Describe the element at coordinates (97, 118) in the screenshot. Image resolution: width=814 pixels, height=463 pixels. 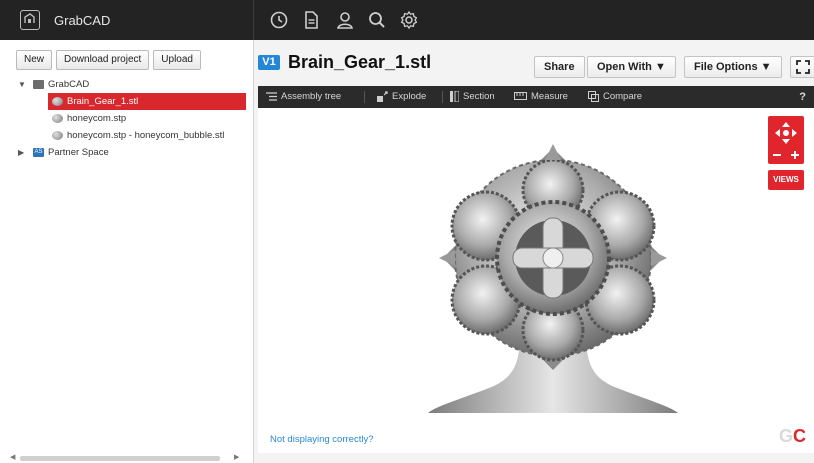
I see `tree-item-label: honeycom.stp` at that location.